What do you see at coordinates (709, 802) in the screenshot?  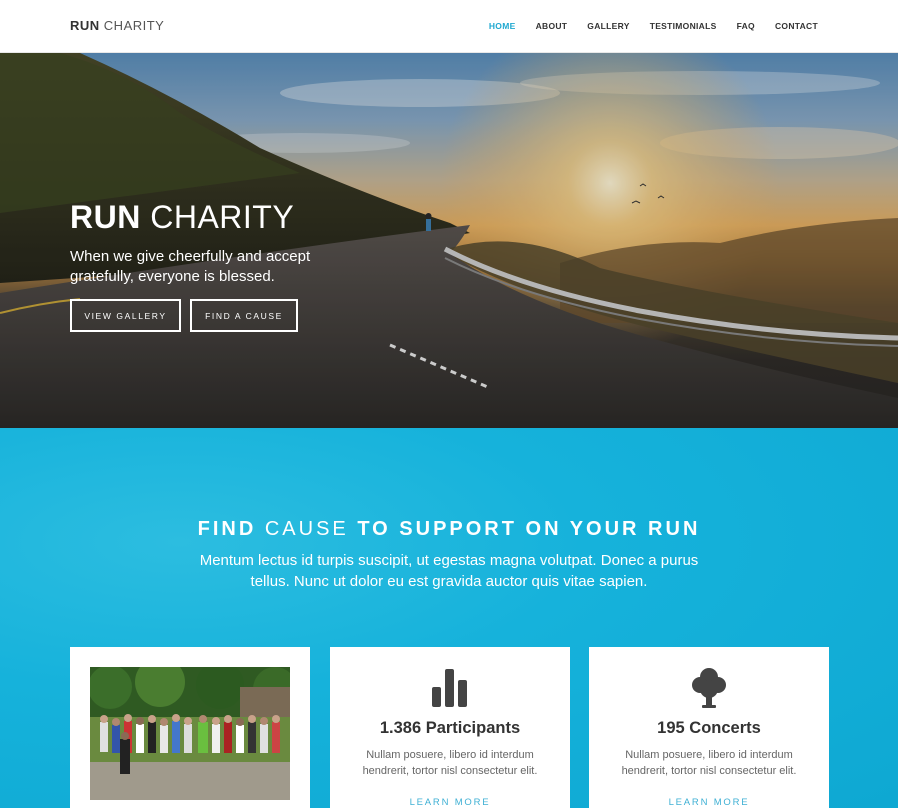 I see `concerts-learn-more-link: LEARN MORE` at bounding box center [709, 802].